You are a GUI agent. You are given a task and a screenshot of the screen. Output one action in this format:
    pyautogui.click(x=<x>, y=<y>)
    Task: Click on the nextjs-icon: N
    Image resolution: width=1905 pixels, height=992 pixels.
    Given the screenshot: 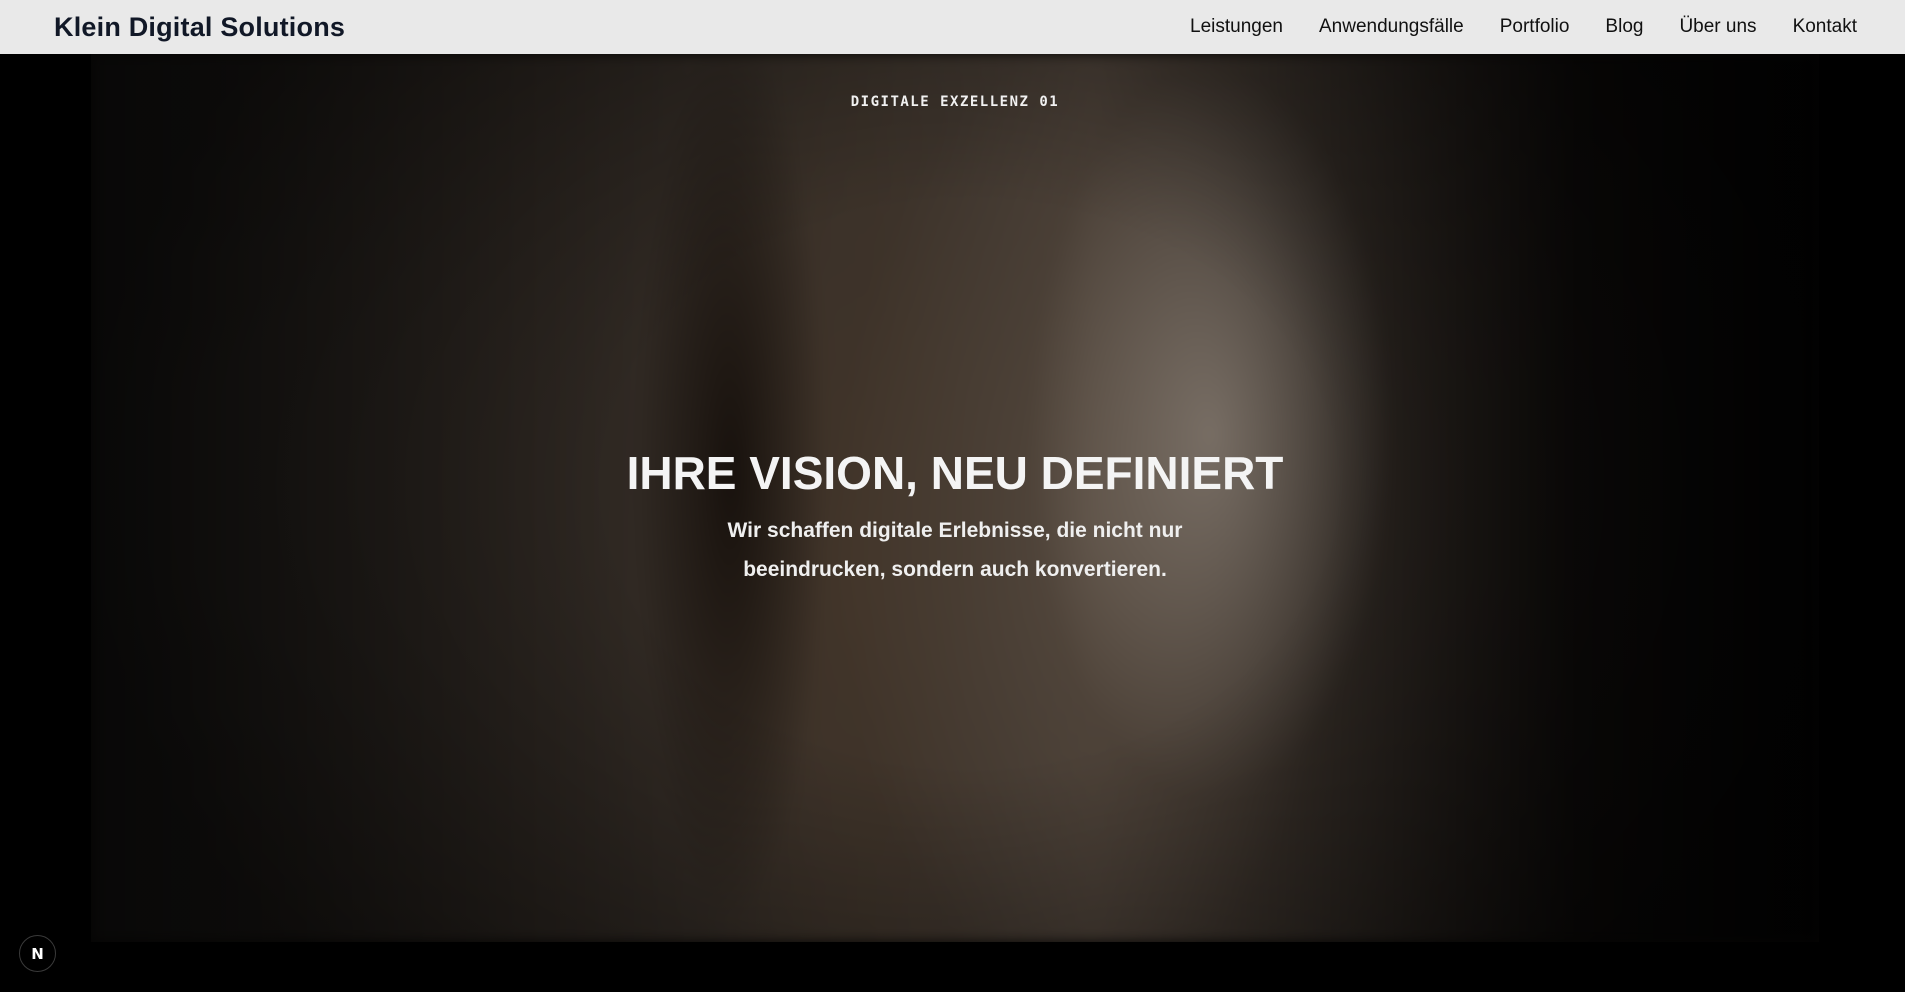 What is the action you would take?
    pyautogui.click(x=37, y=953)
    